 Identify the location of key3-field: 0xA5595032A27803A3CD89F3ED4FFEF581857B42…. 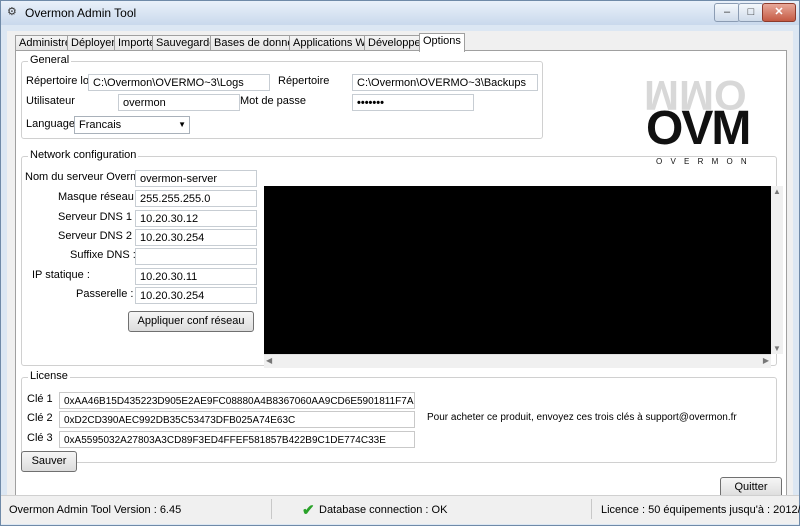
(237, 439).